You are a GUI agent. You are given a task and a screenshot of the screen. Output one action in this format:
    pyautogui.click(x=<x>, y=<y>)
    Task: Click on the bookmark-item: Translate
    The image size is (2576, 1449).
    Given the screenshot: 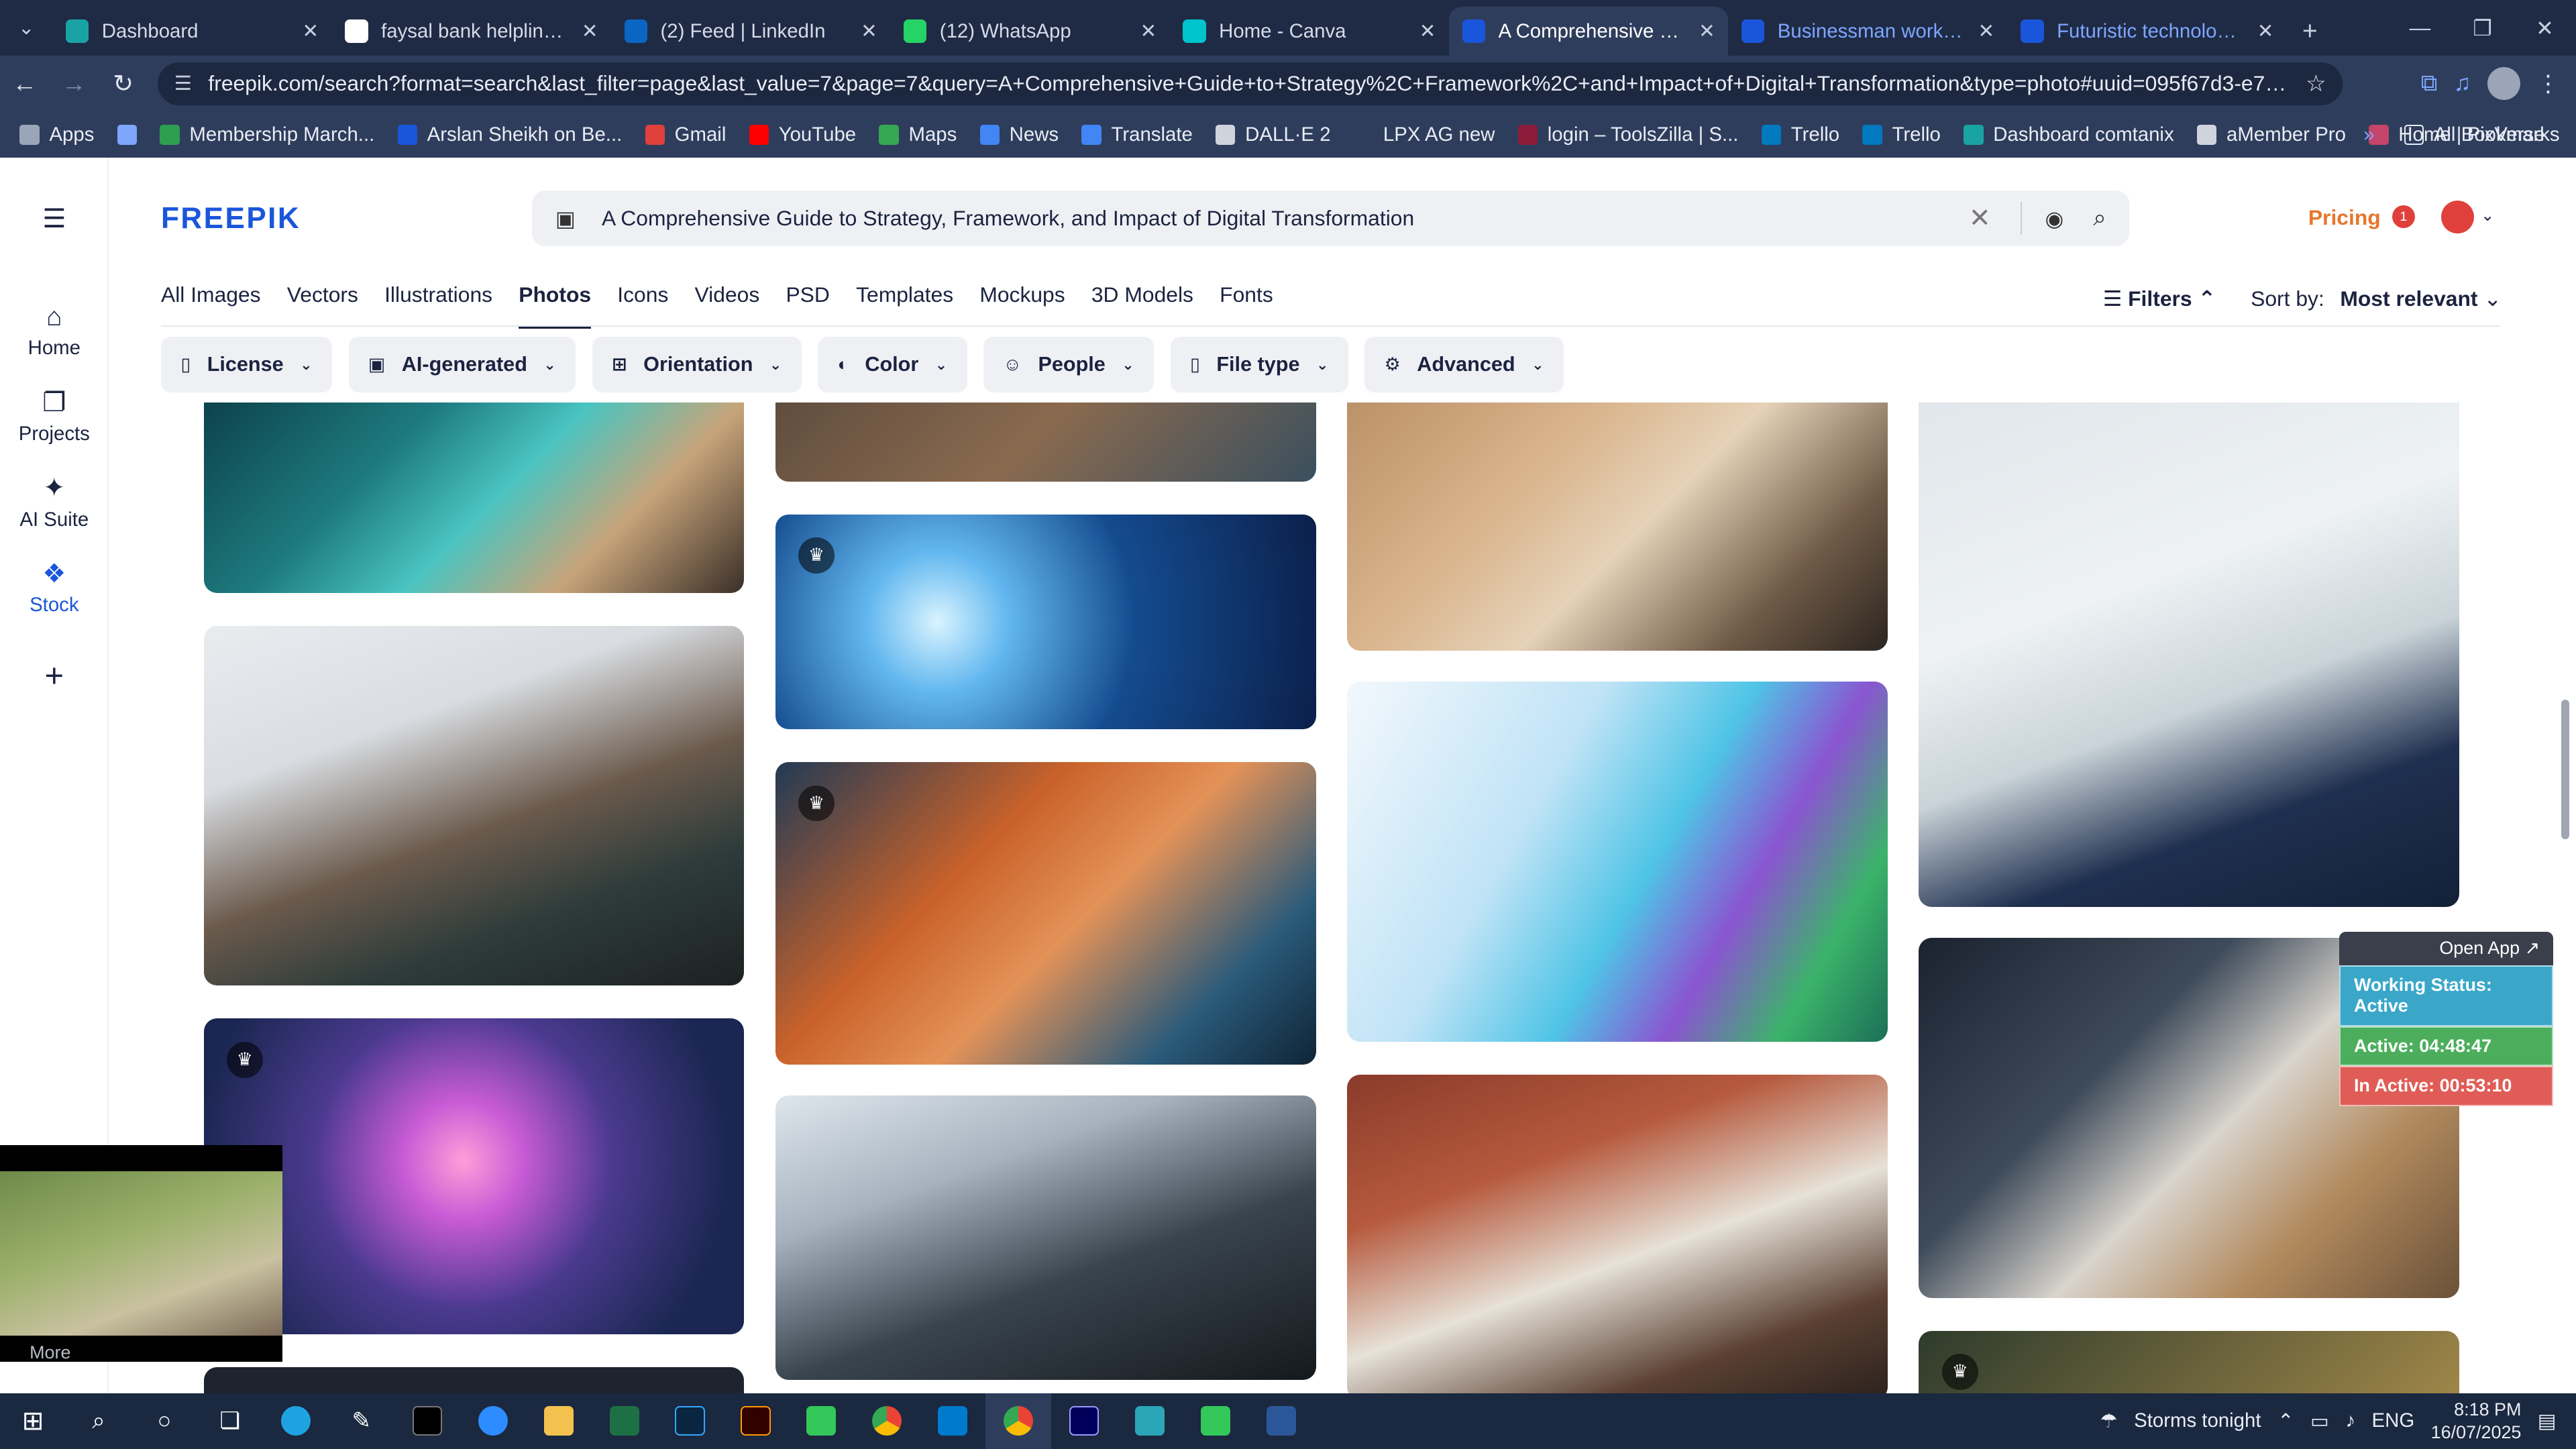 What is the action you would take?
    pyautogui.click(x=1137, y=134)
    